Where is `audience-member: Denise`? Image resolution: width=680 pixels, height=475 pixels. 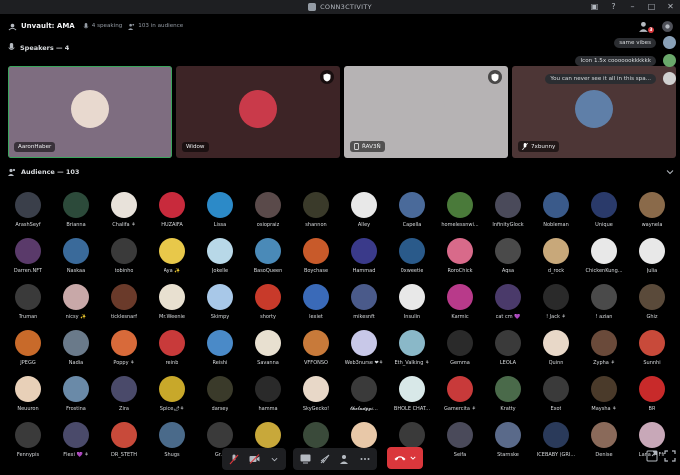
audience-member: Denise is located at coordinates (604, 444).